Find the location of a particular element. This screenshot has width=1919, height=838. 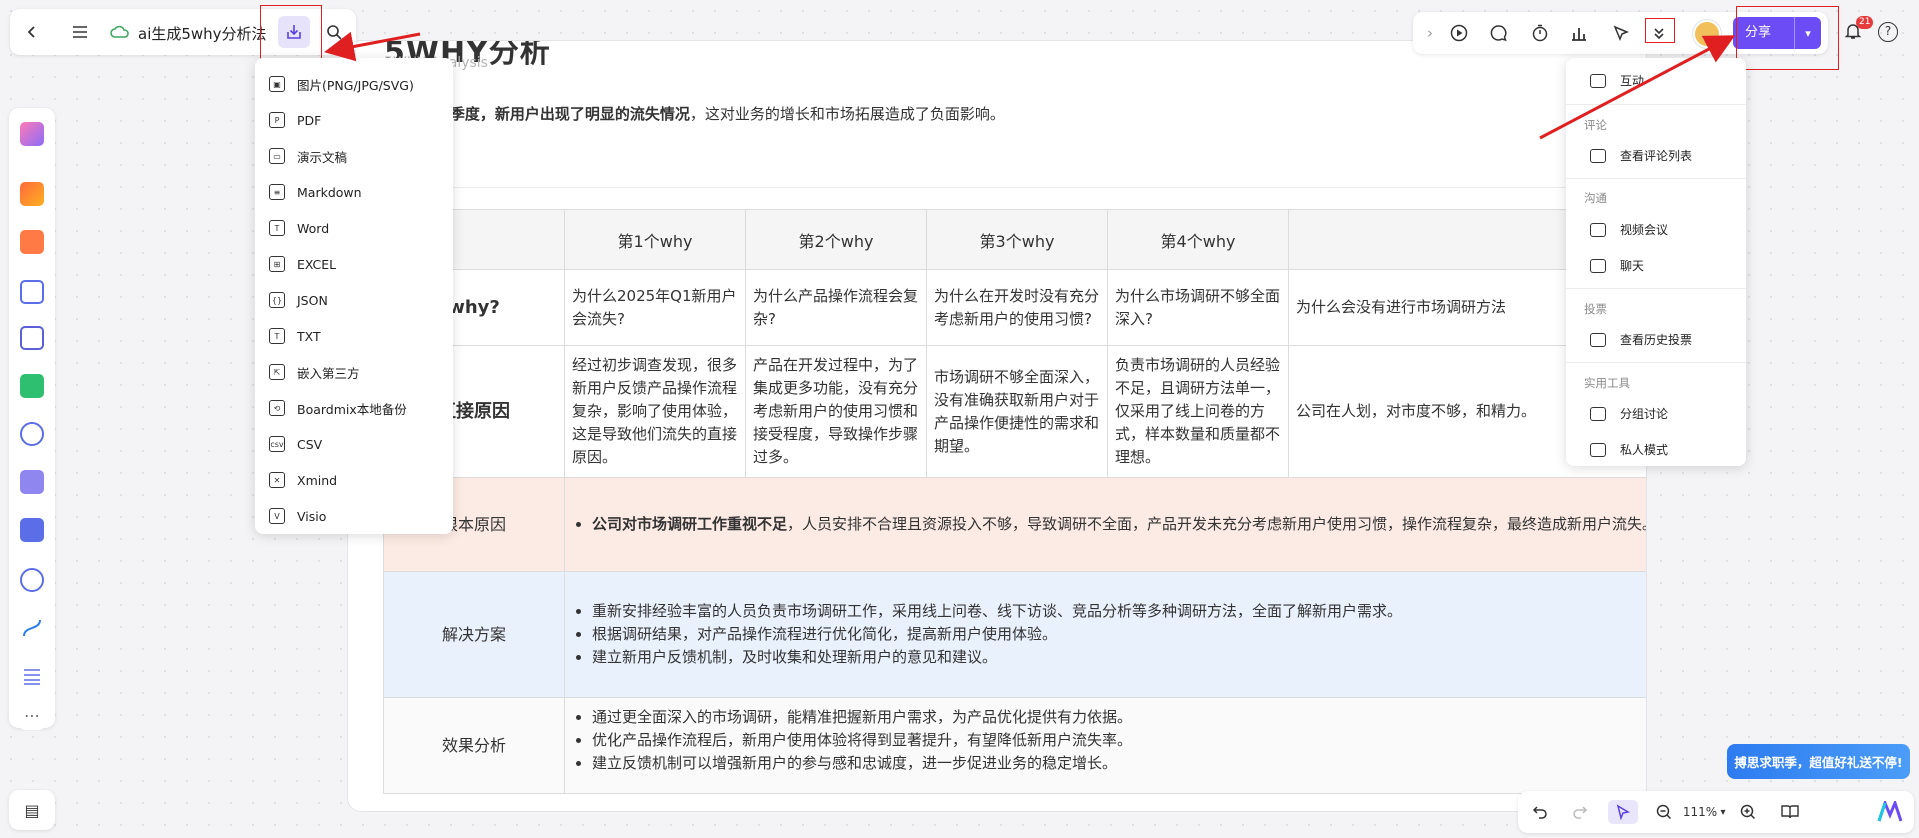

annotation-arrows is located at coordinates (1030, 85).